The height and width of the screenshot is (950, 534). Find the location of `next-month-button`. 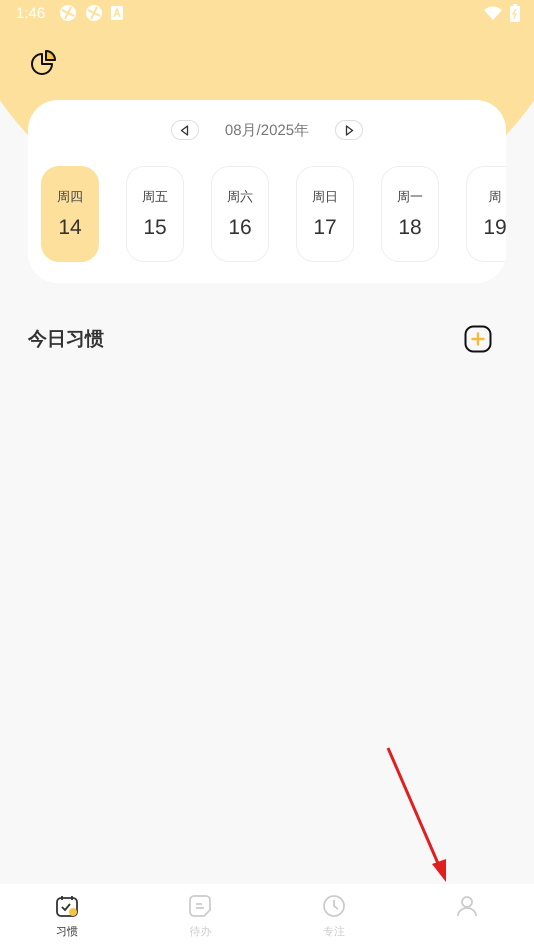

next-month-button is located at coordinates (349, 130).